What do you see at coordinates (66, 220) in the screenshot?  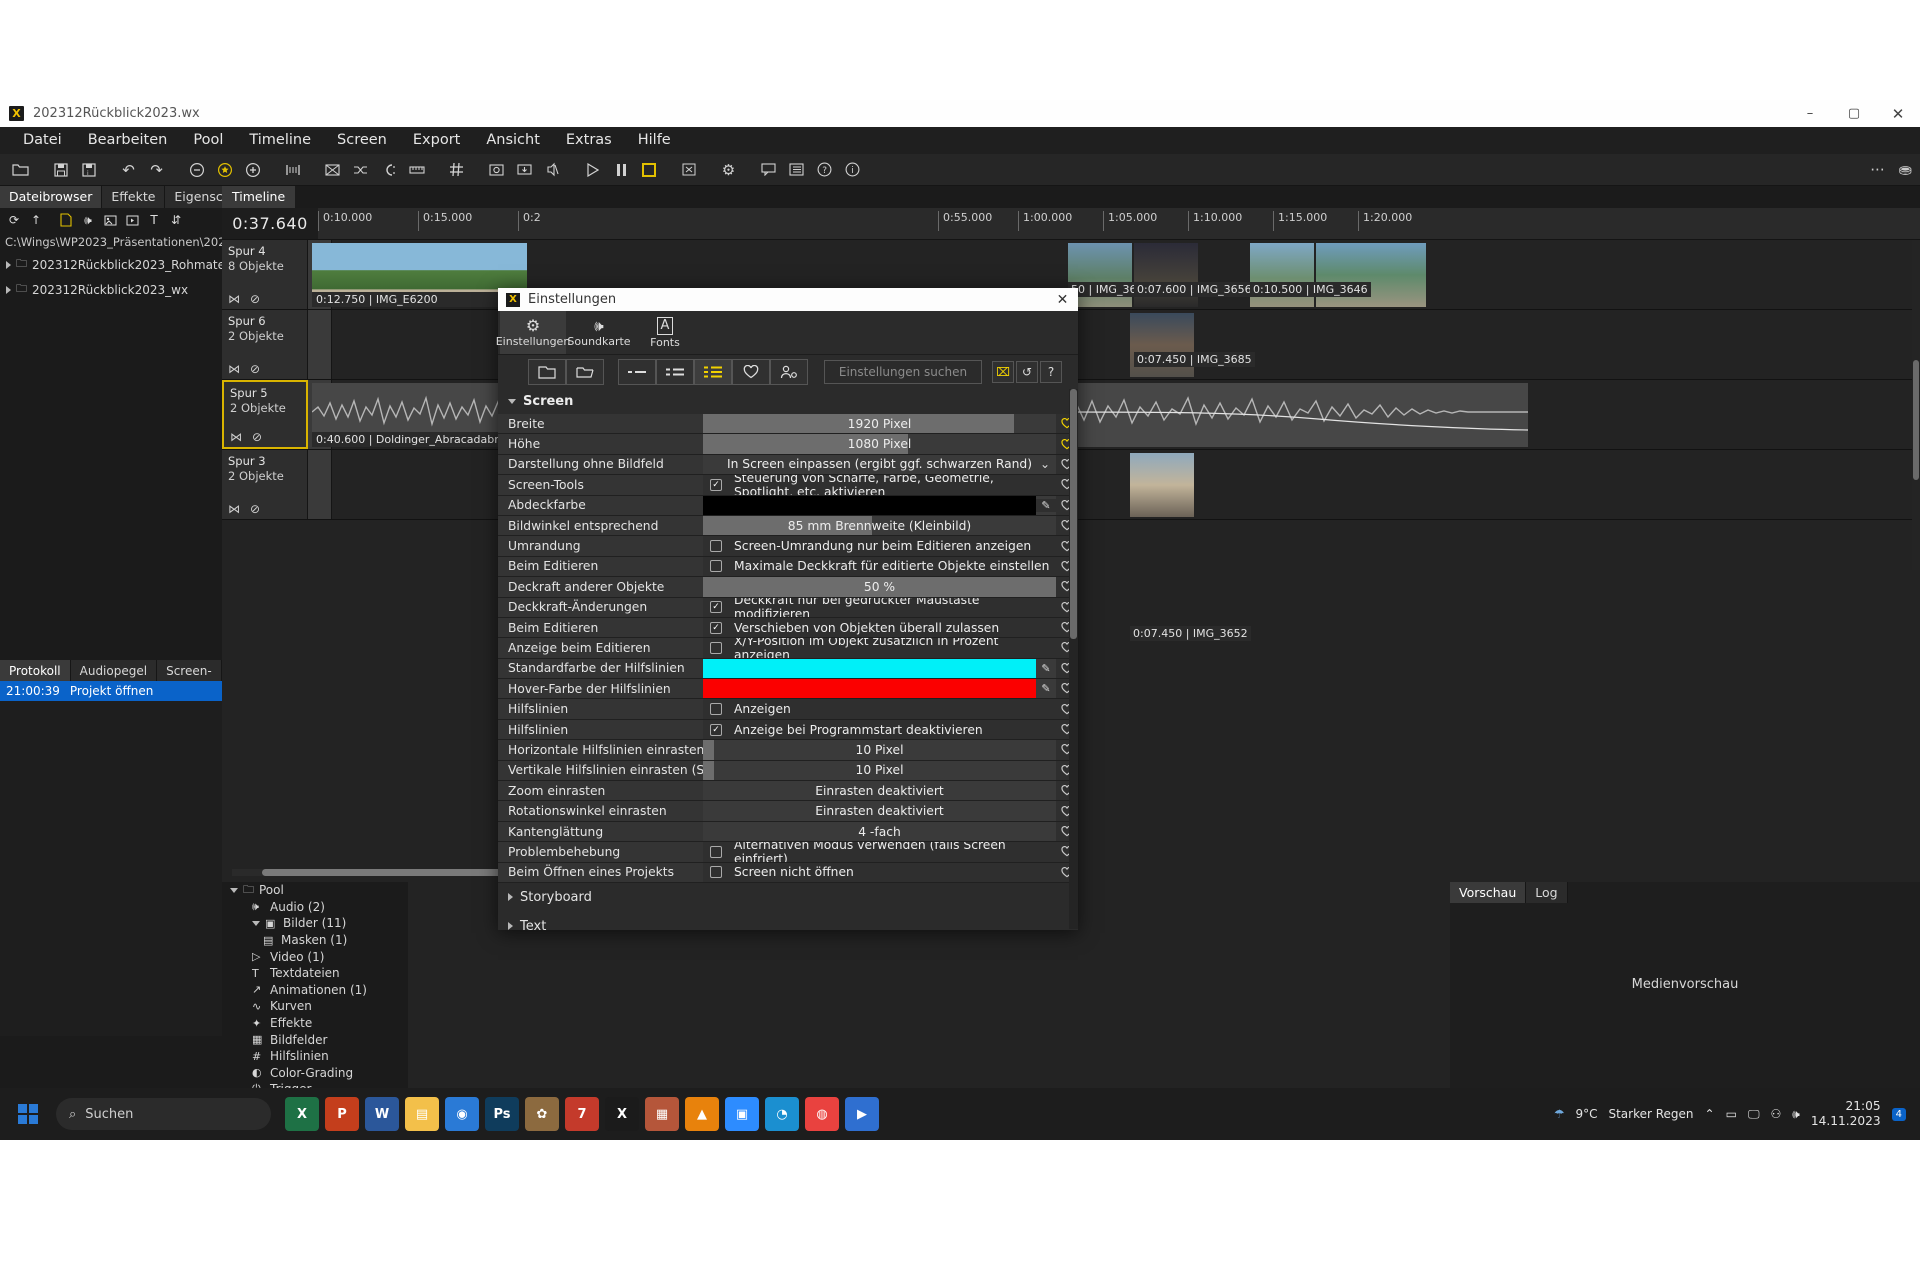 I see `new-file-icon` at bounding box center [66, 220].